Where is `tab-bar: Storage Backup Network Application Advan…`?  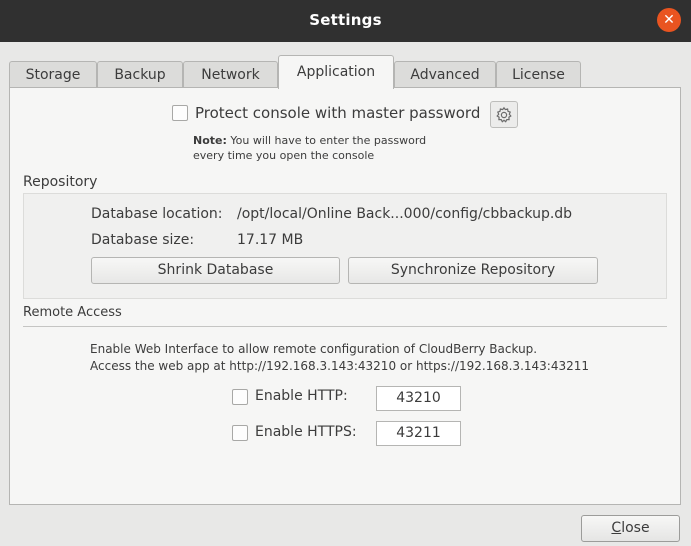
tab-bar: Storage Backup Network Application Advan… is located at coordinates (345, 72).